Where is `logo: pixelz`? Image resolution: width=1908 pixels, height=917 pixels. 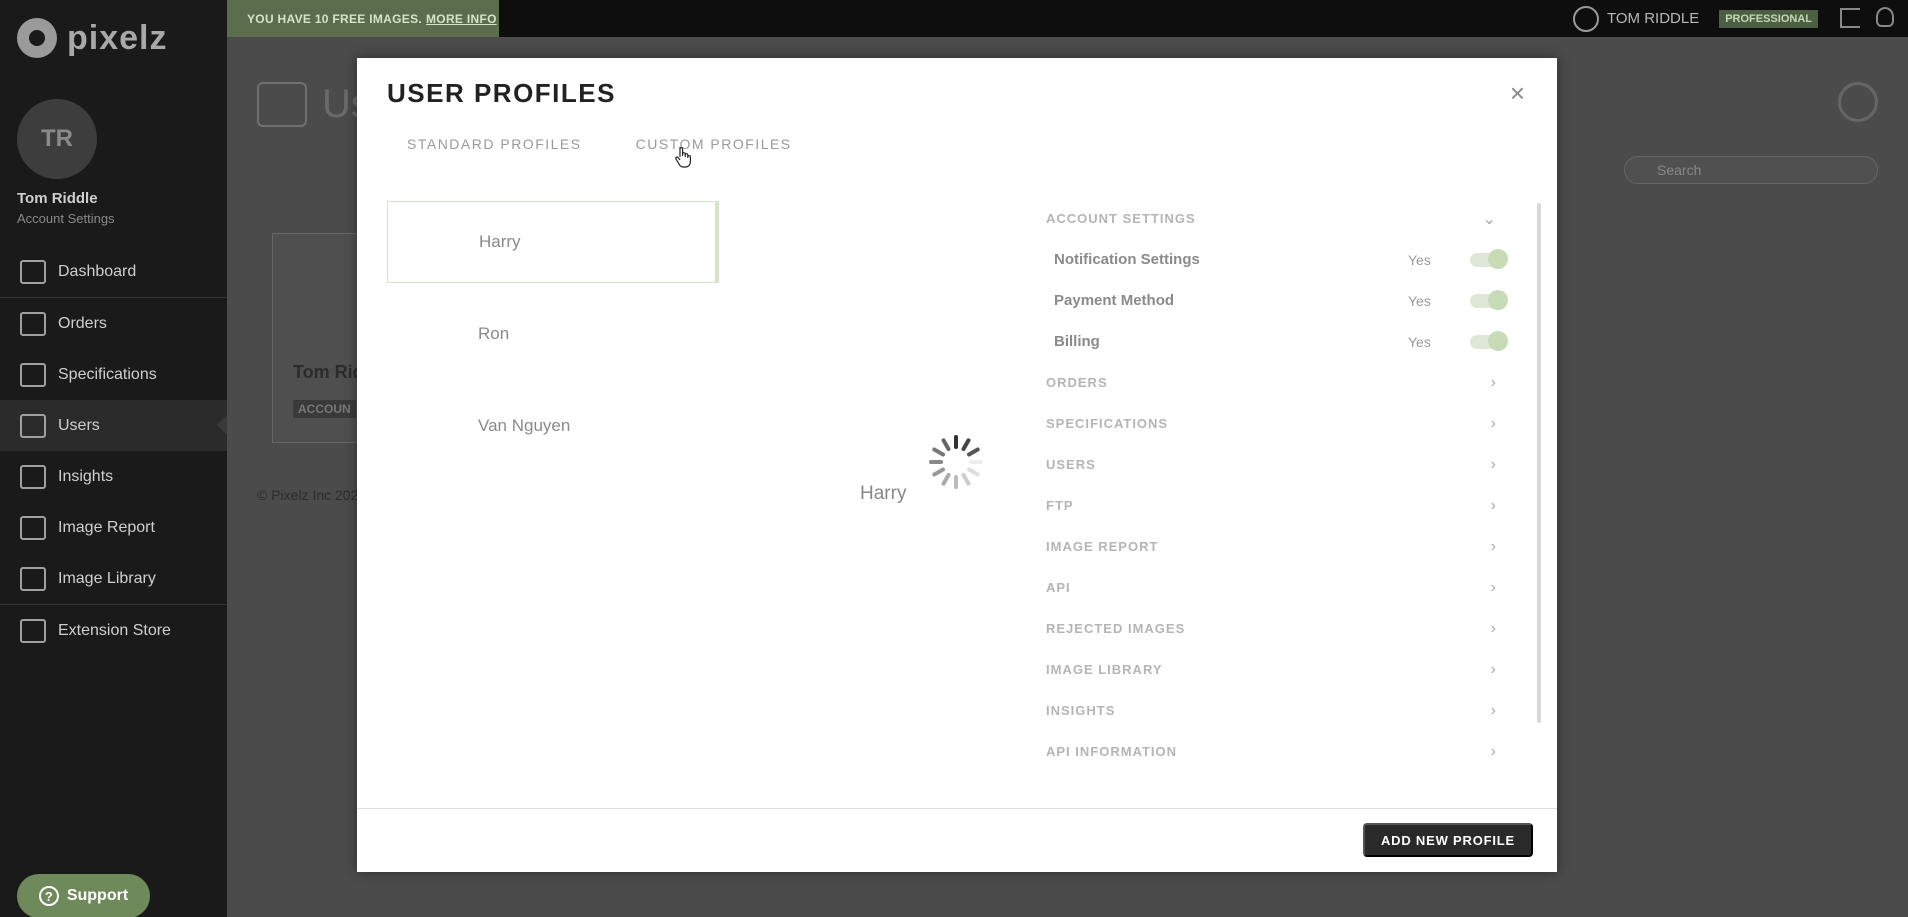 logo: pixelz is located at coordinates (92, 38).